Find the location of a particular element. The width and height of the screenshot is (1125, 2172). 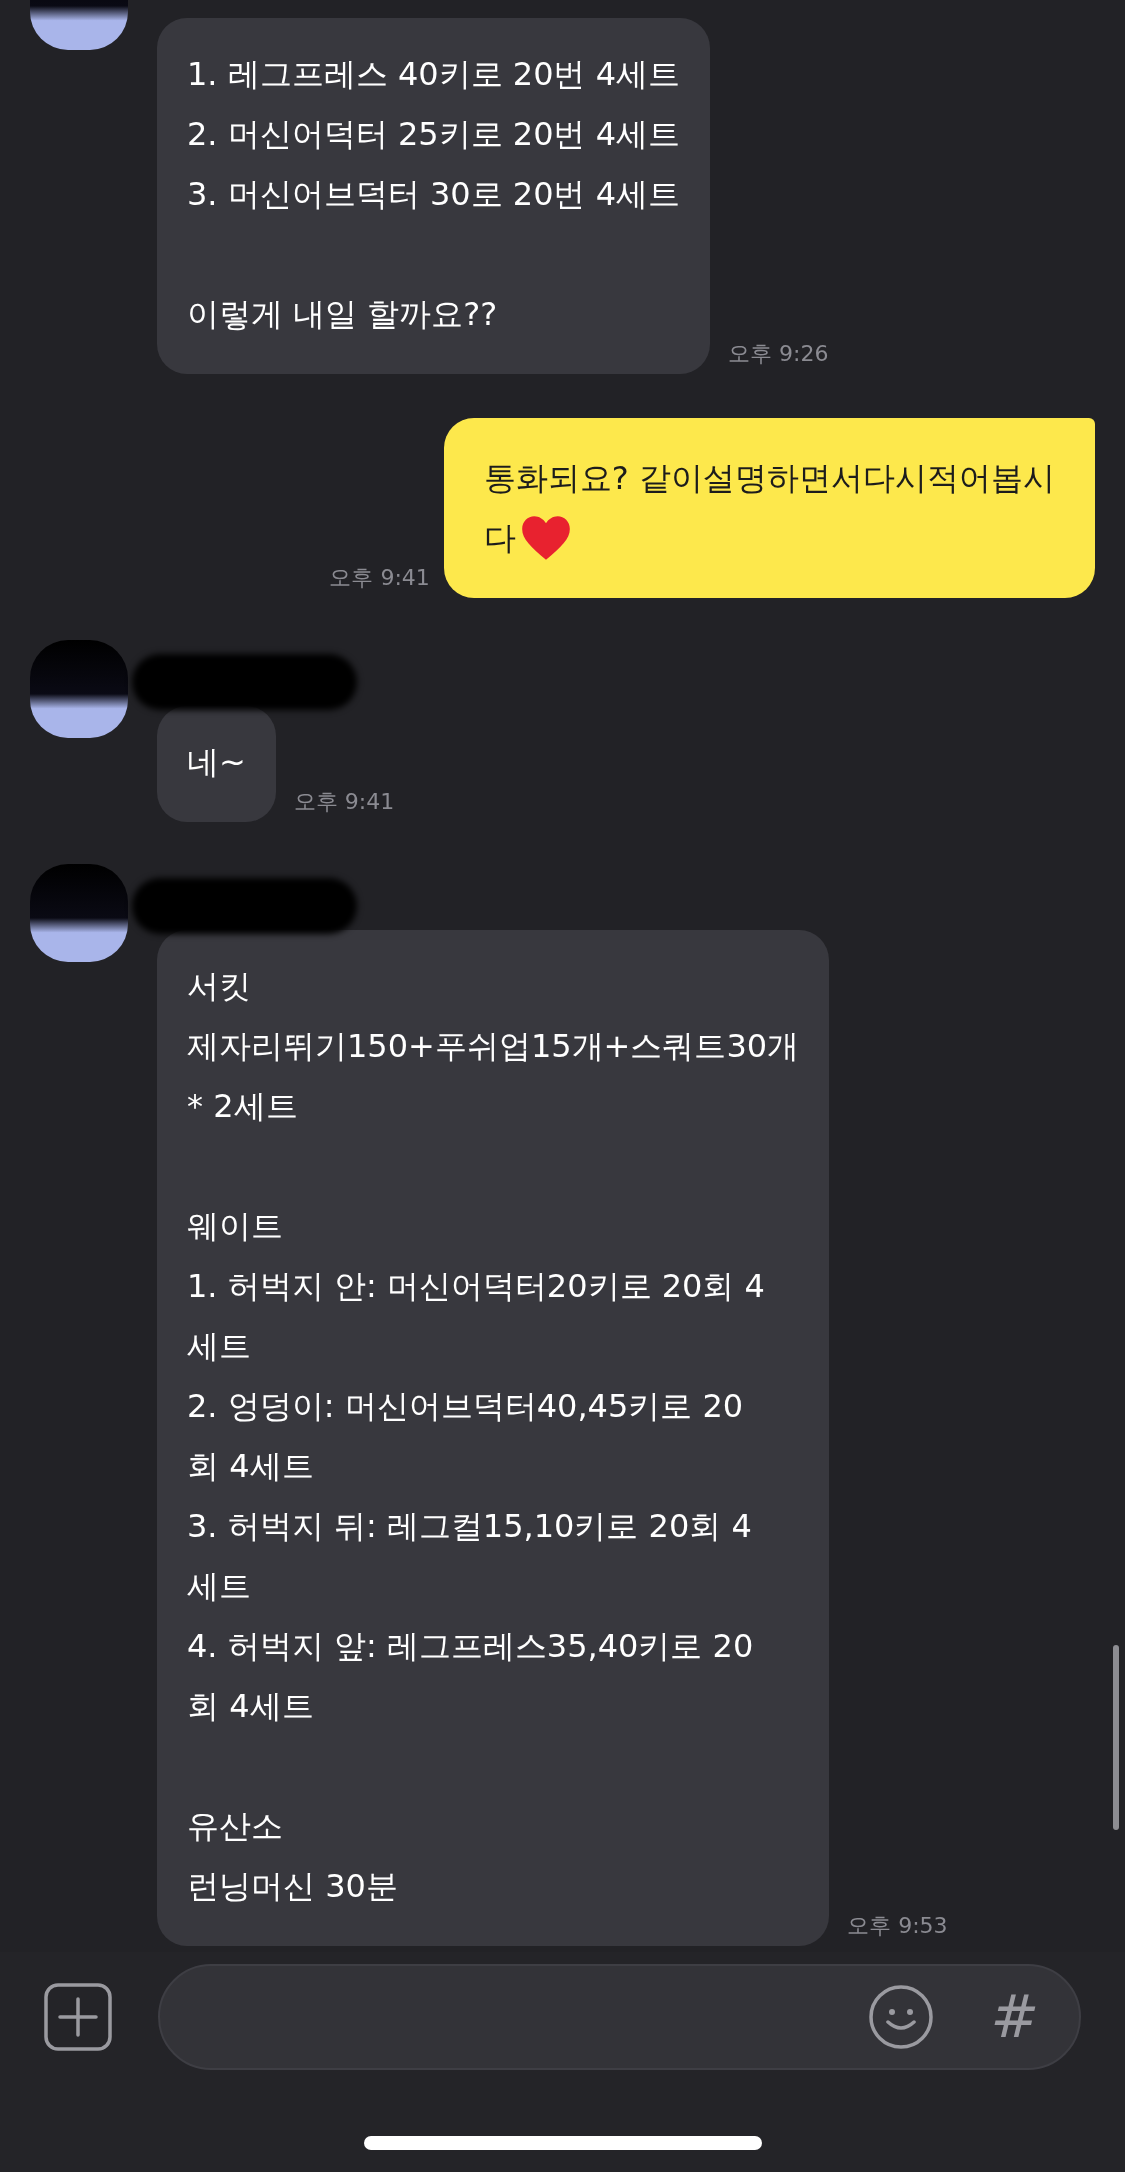

message-text: 제자리뛰기150+푸쉬업15개+스쿼트30개 is located at coordinates (493, 1046).